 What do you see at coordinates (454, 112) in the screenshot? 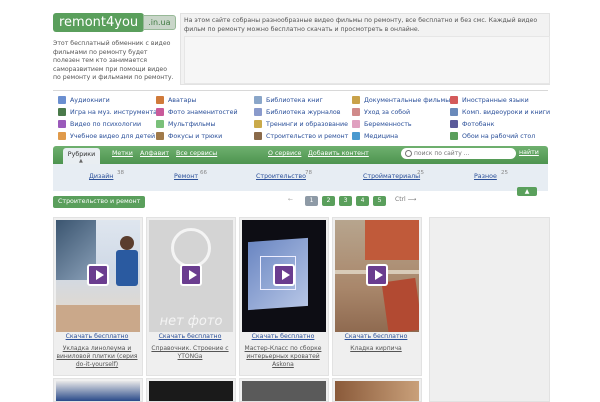
I see `computer-icon` at bounding box center [454, 112].